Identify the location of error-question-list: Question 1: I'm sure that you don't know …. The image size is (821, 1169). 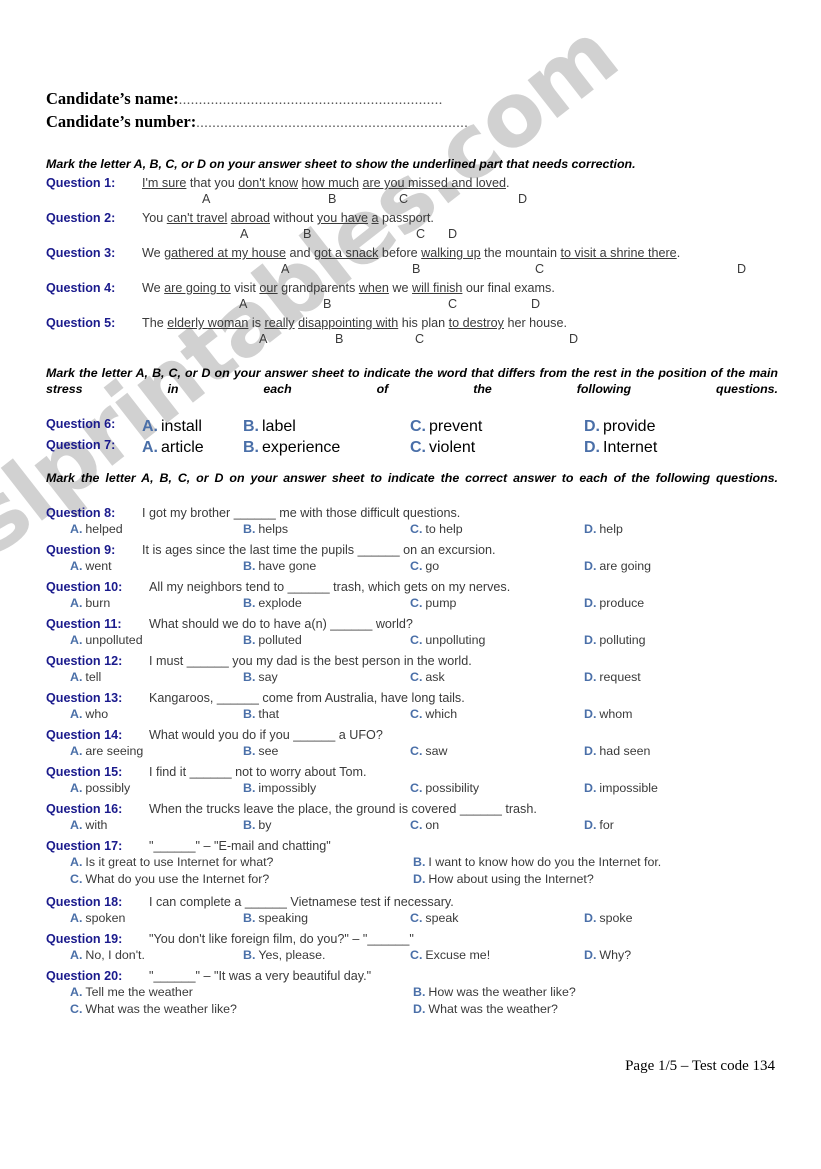
(412, 261).